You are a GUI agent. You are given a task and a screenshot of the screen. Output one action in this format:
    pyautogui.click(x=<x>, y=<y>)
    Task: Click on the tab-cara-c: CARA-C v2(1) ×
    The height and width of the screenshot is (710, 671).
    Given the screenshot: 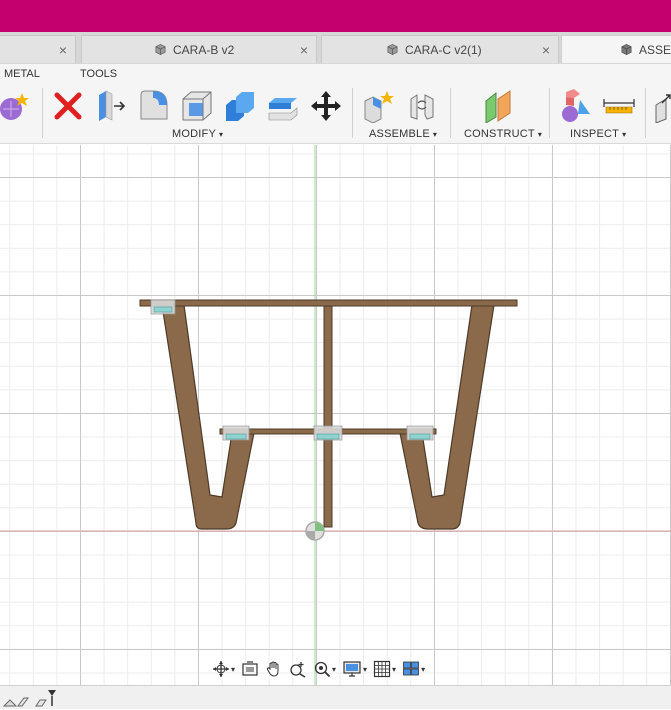 What is the action you would take?
    pyautogui.click(x=440, y=49)
    